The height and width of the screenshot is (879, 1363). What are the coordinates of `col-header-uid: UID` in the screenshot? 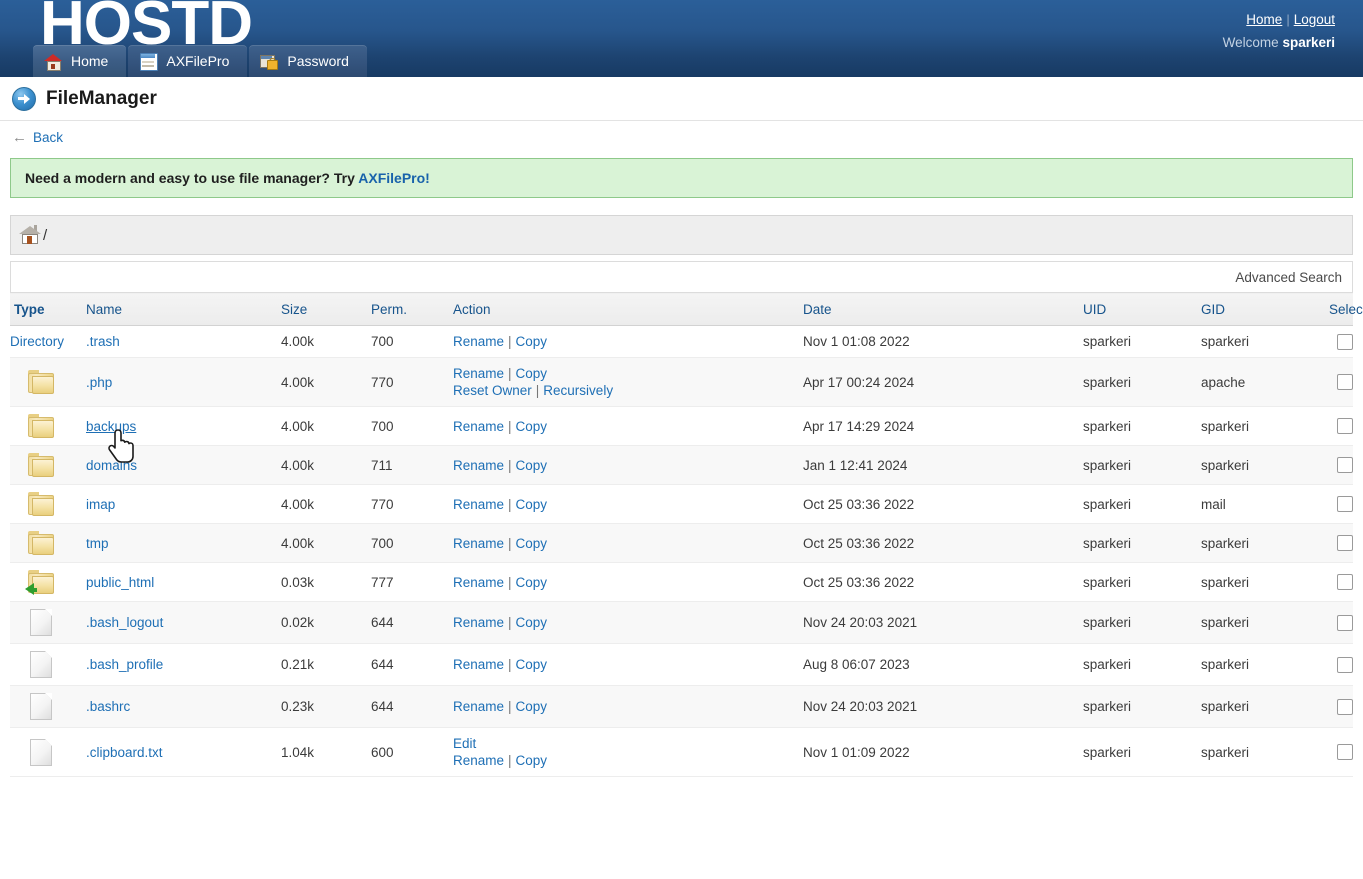 It's located at (1142, 309).